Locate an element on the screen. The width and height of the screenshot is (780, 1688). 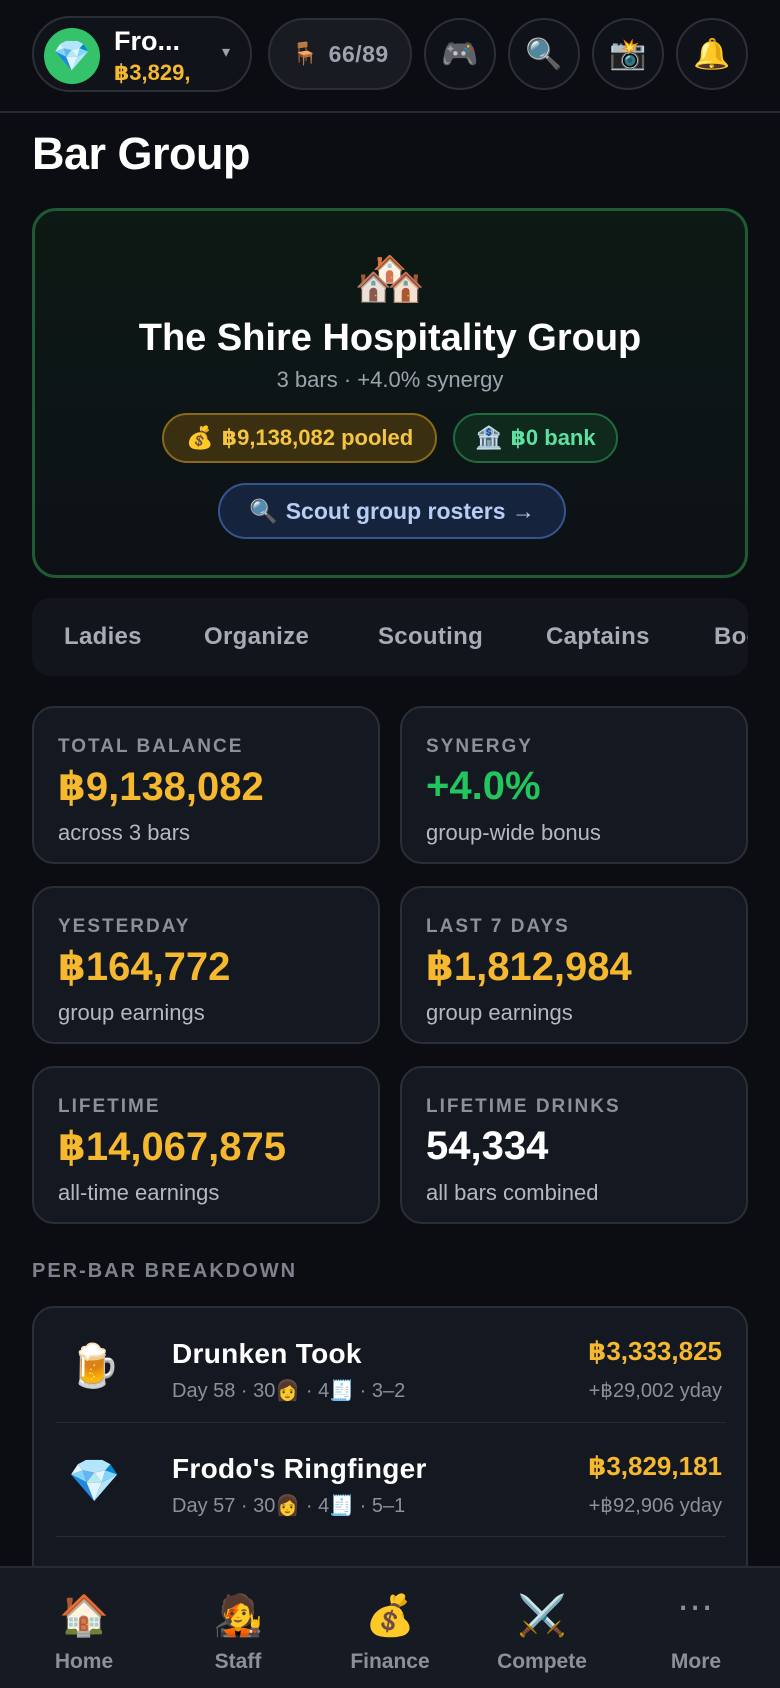
section-tabs: Ladies Organize Scouting Captains Boosts is located at coordinates (390, 637).